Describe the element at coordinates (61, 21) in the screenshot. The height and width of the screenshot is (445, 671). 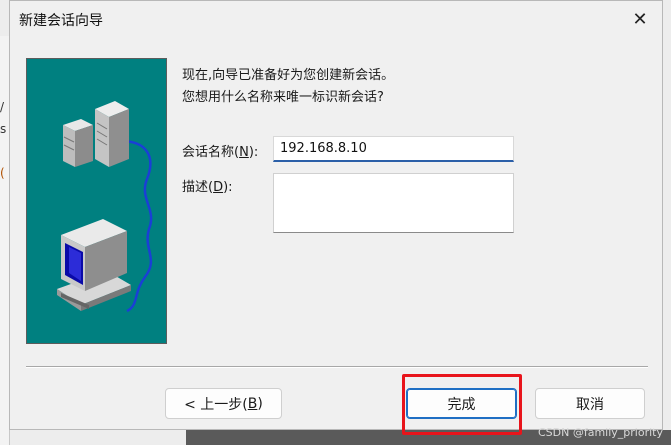
I see `dialog-title: 新建会话向导` at that location.